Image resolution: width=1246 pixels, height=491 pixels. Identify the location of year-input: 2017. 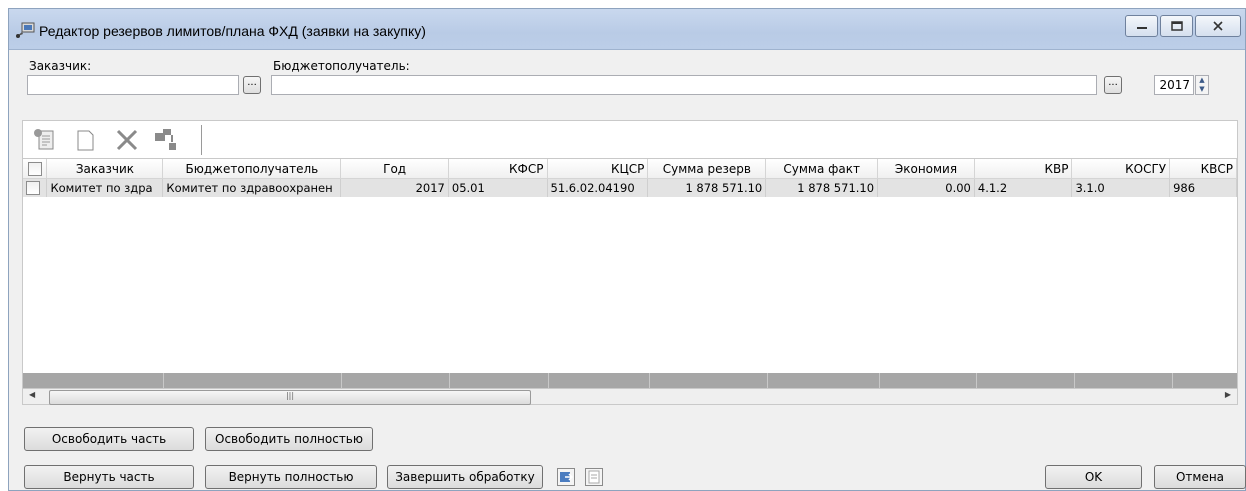
(1174, 85).